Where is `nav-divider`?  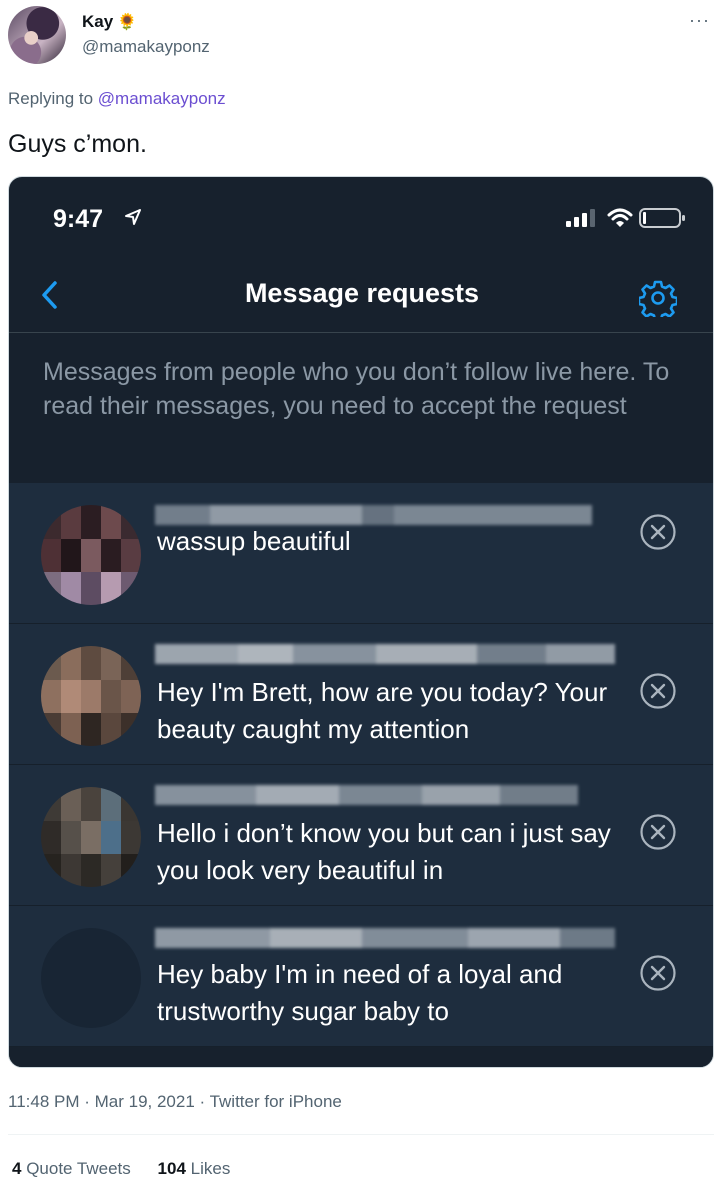 nav-divider is located at coordinates (361, 332).